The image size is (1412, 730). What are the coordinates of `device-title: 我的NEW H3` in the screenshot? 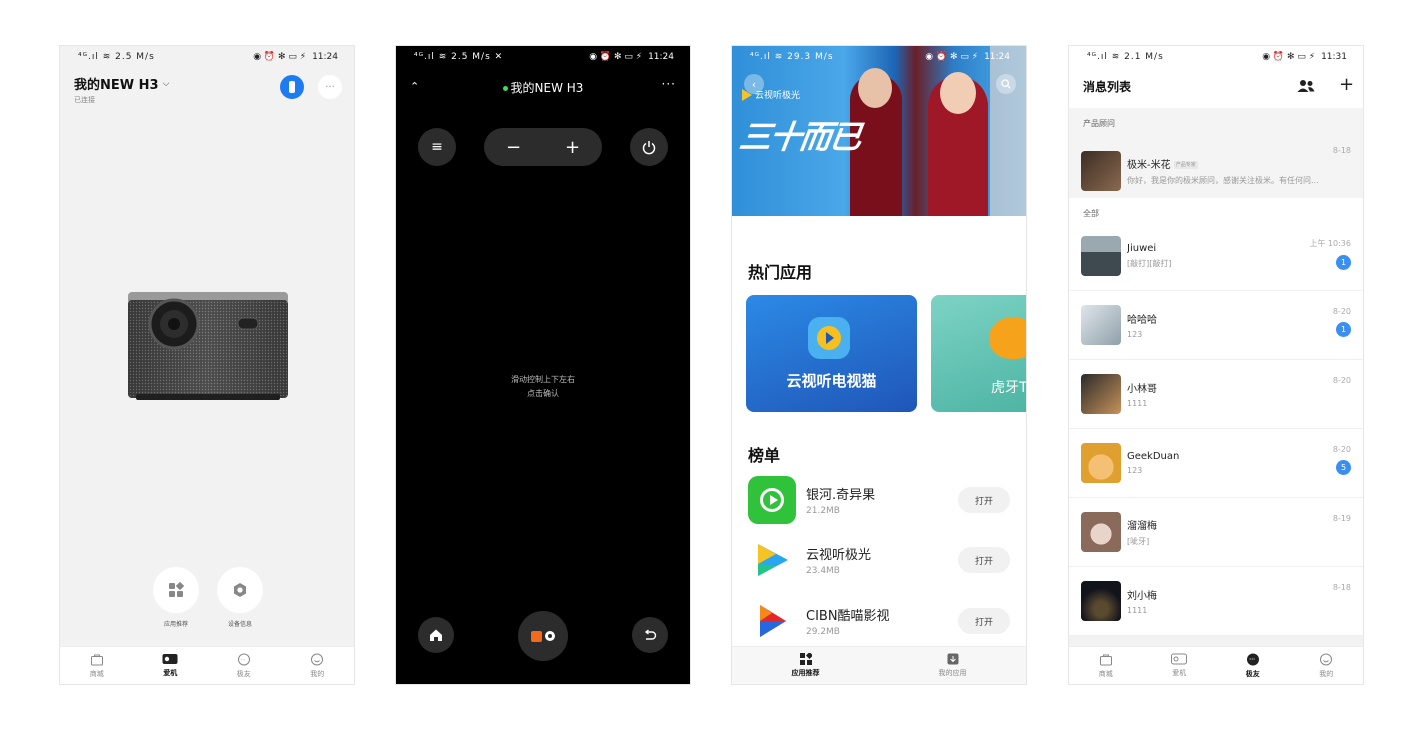 It's located at (116, 85).